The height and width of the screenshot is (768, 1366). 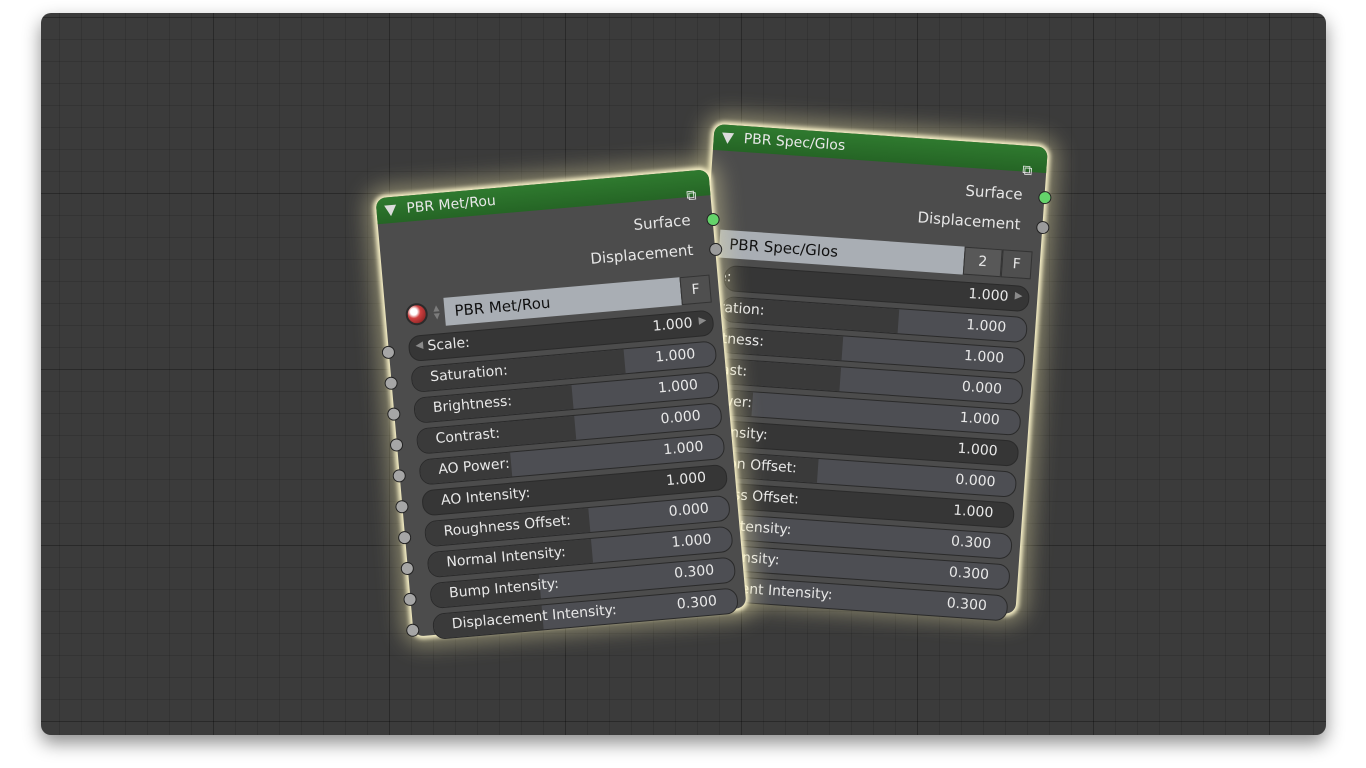 What do you see at coordinates (451, 204) in the screenshot?
I see `node-title: PBR Met/Rou` at bounding box center [451, 204].